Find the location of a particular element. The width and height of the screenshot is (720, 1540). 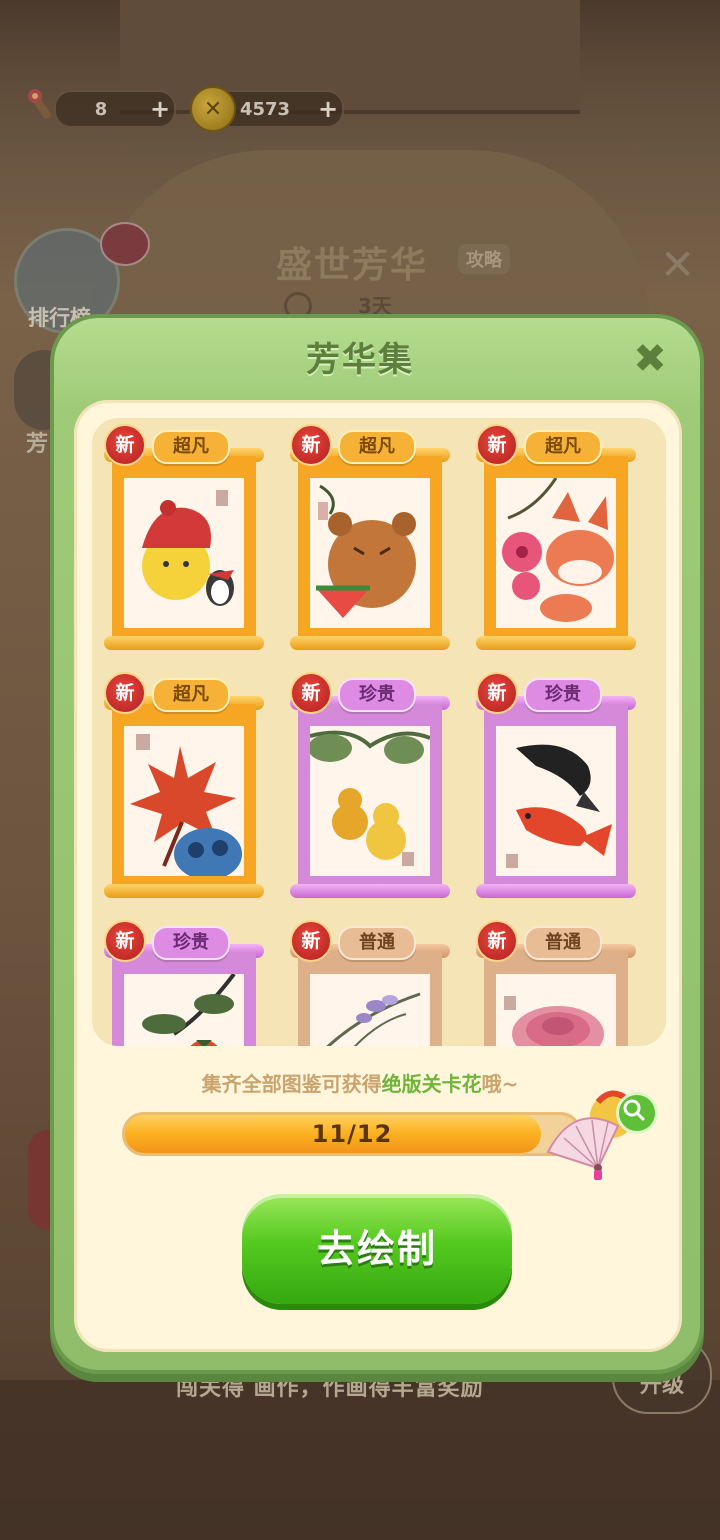

torch-counter: 8 + is located at coordinates (115, 109).